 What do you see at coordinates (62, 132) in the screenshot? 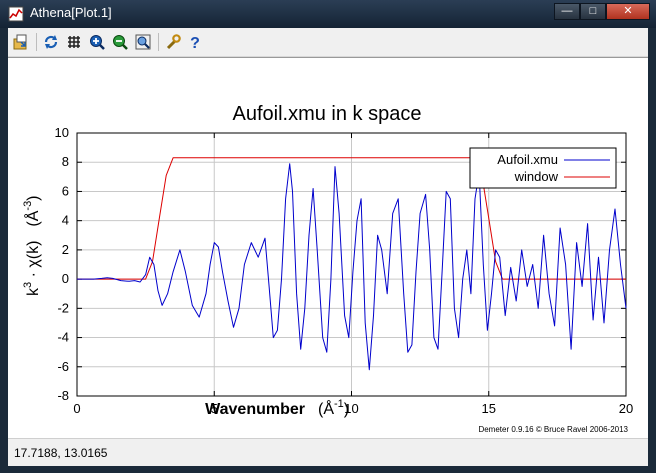
I see `y-tick-label: 10` at bounding box center [62, 132].